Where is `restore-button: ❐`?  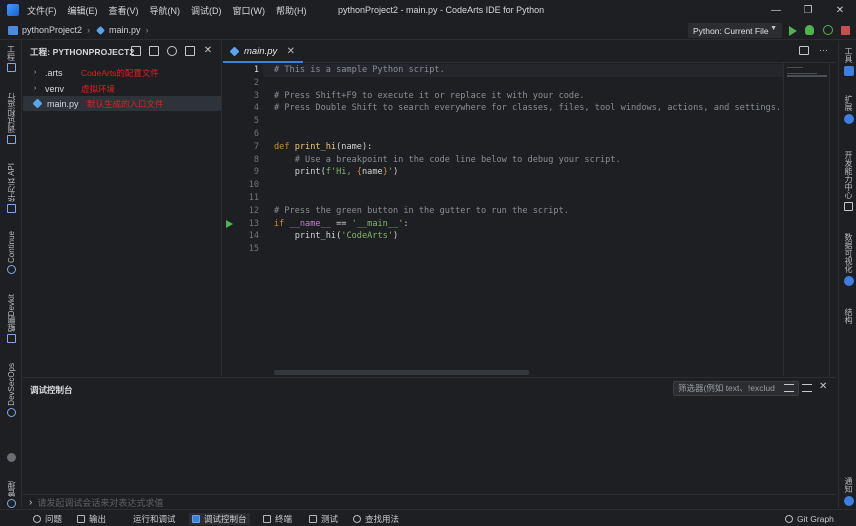
restore-button: ❐ is located at coordinates (808, 10).